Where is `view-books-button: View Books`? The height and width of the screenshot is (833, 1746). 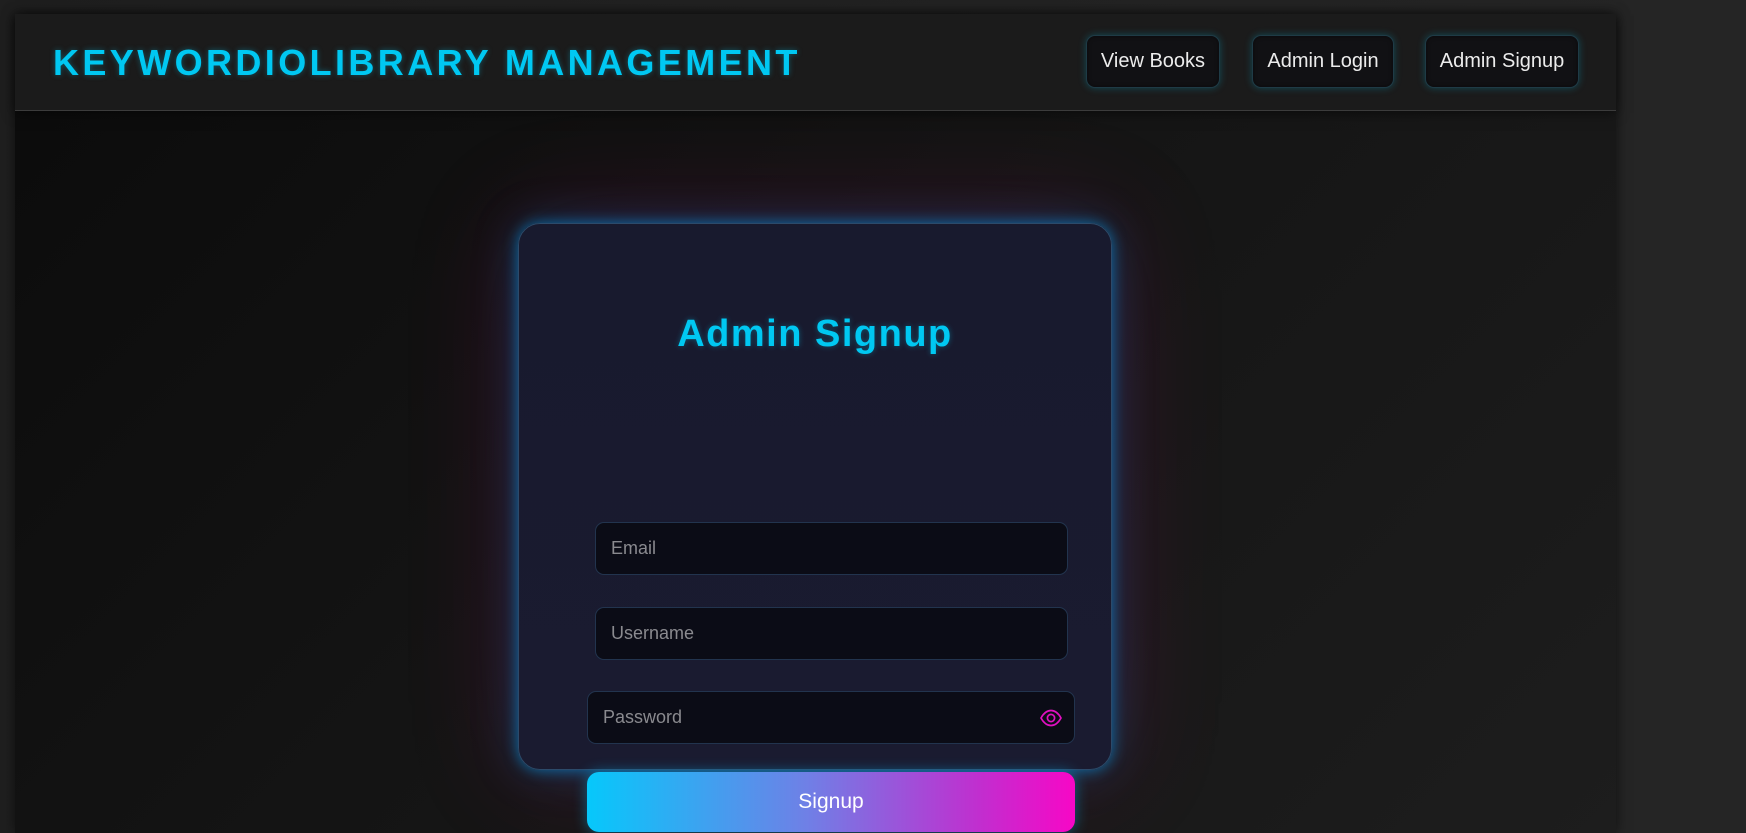 view-books-button: View Books is located at coordinates (1153, 61).